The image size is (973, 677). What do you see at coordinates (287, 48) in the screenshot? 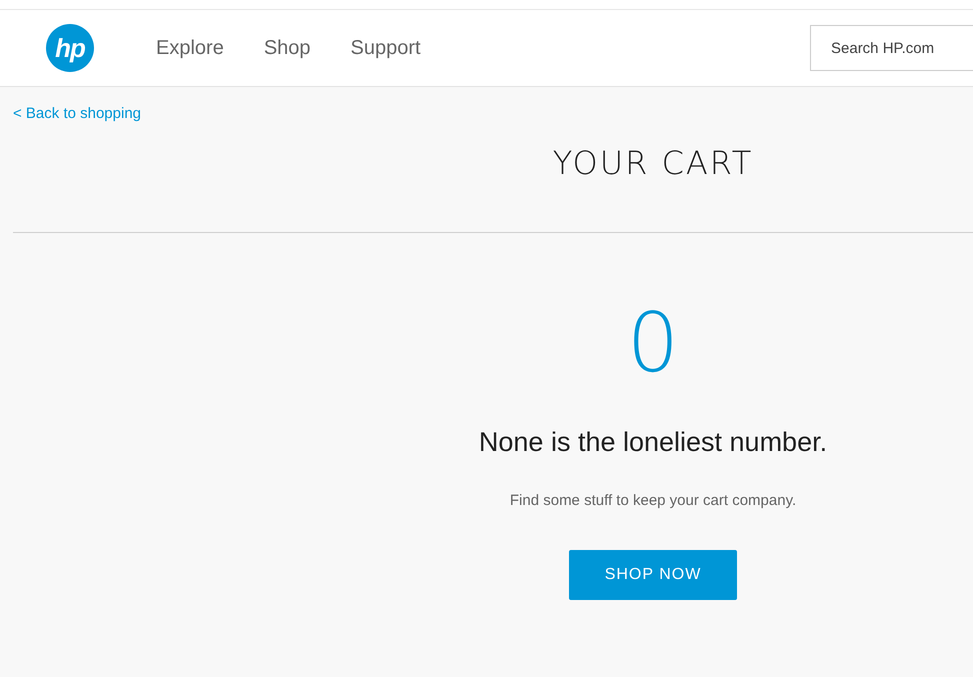
I see `nav-link: Shop` at bounding box center [287, 48].